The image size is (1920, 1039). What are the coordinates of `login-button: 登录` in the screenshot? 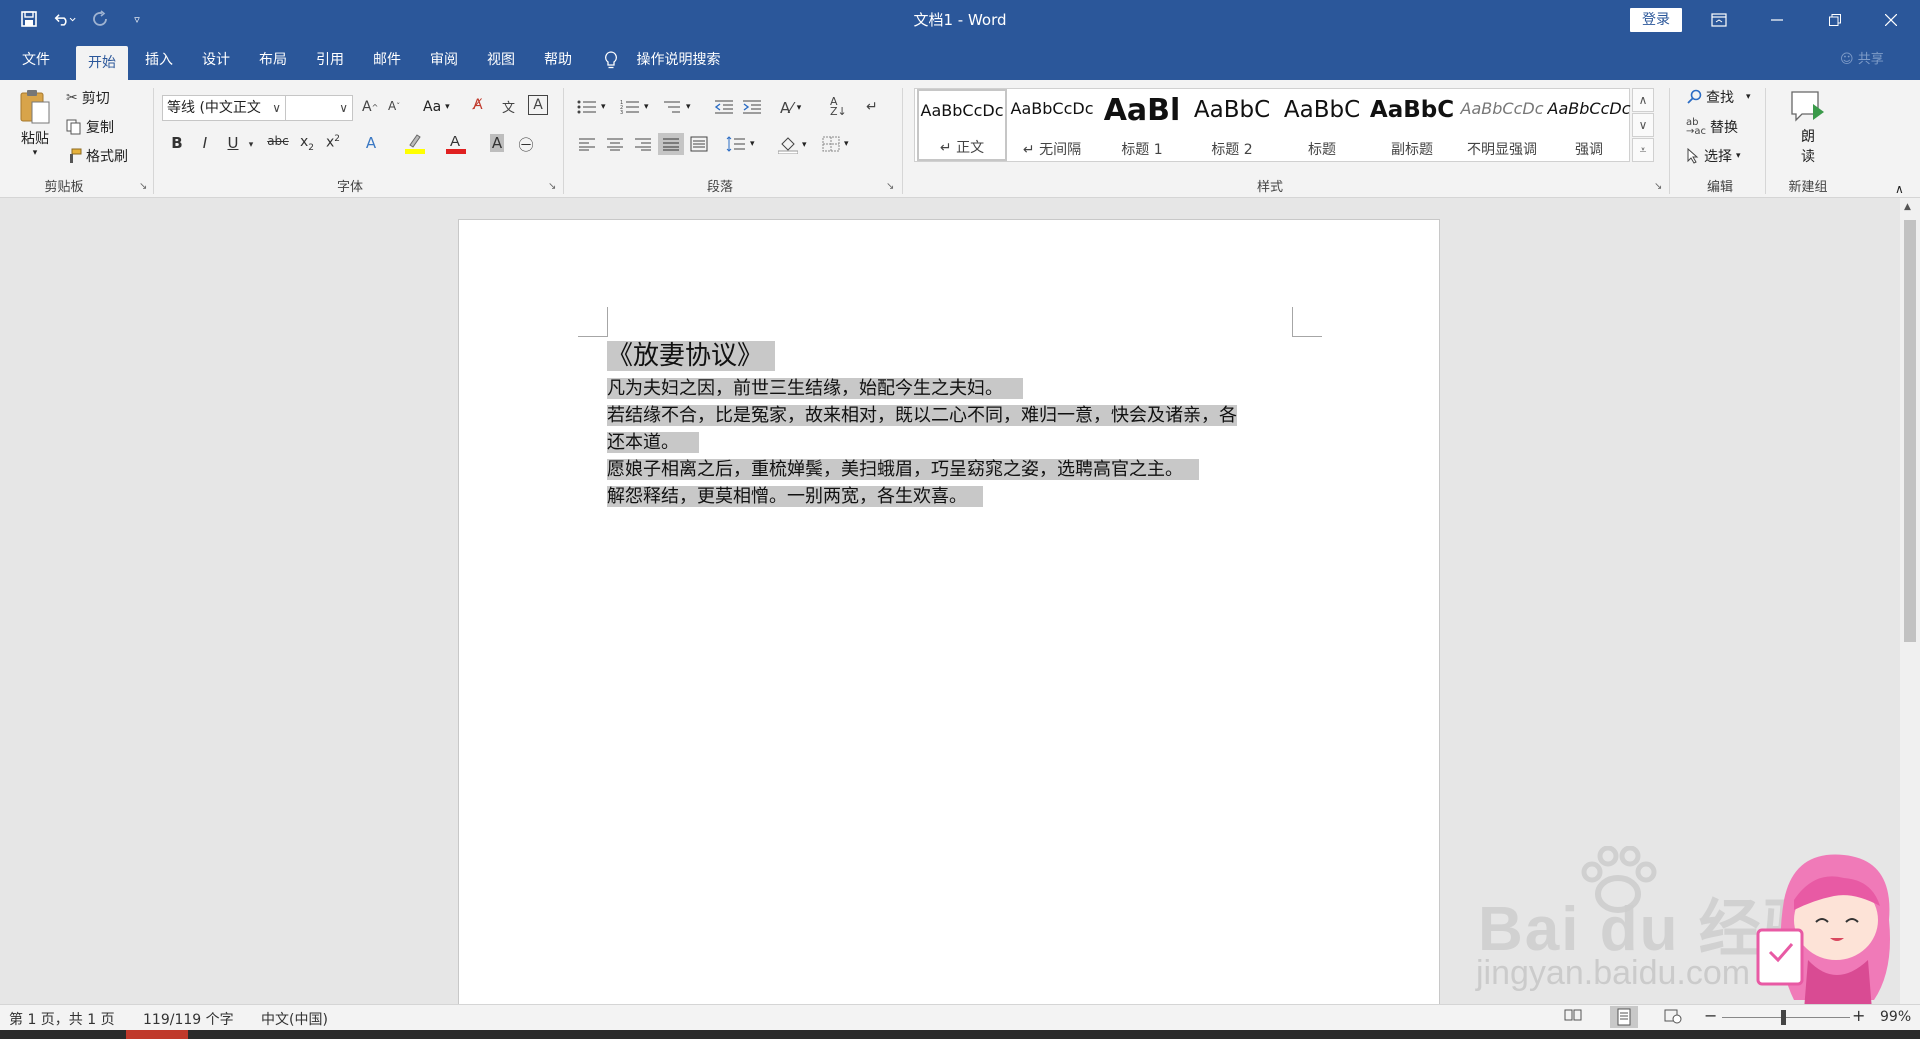 It's located at (1656, 20).